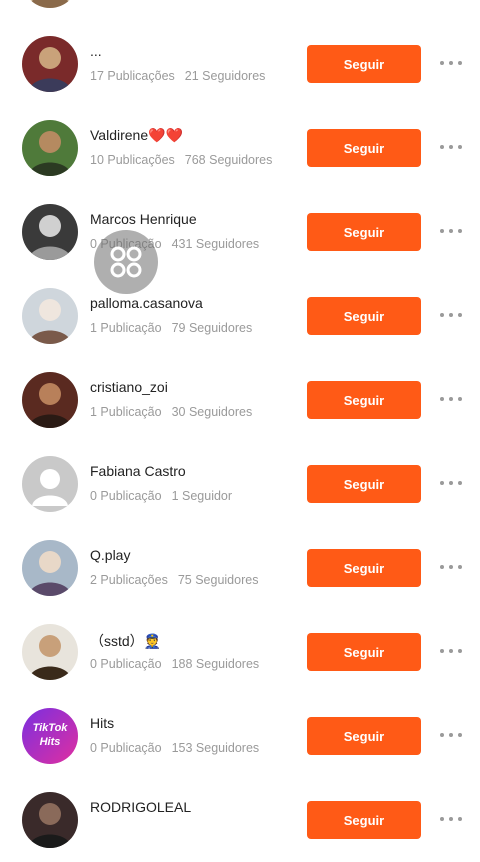 This screenshot has height=862, width=480. Describe the element at coordinates (125, 641) in the screenshot. I see `user-name: （sstd）👮` at that location.